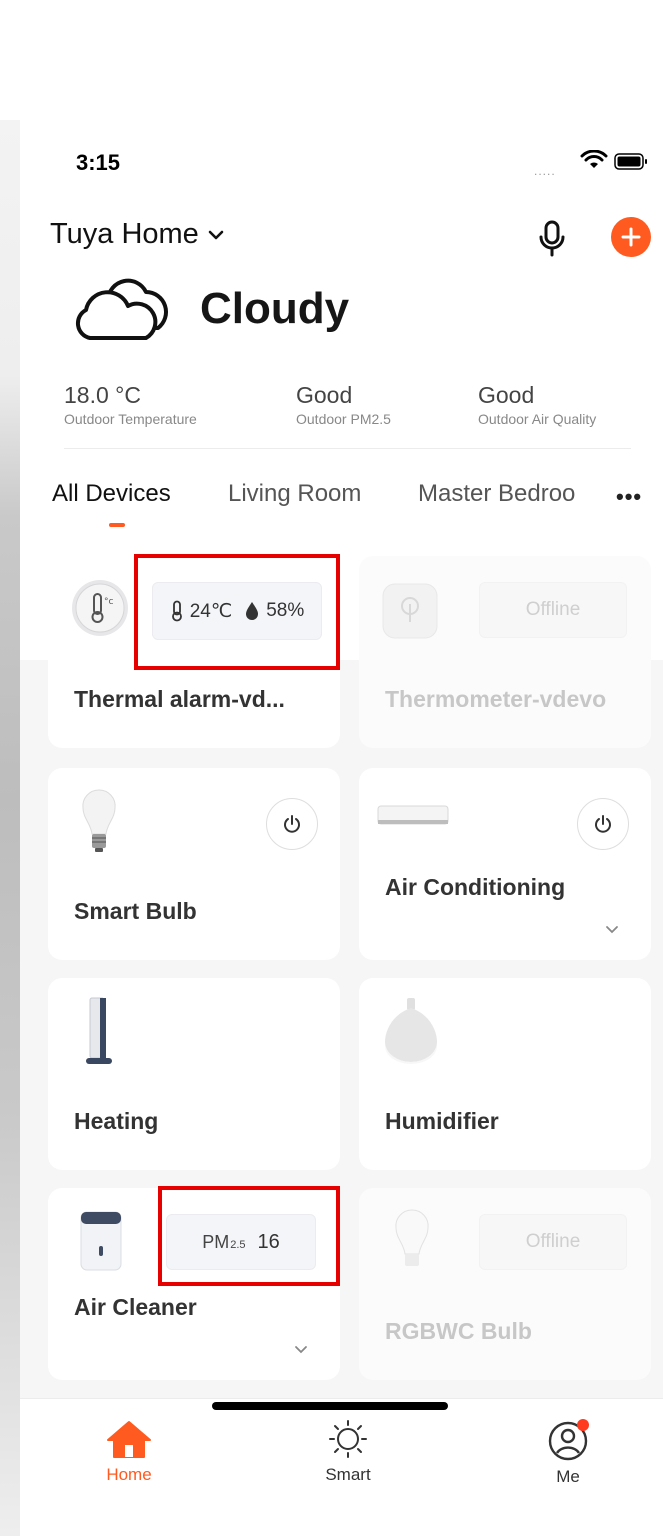 This screenshot has width=663, height=1536. What do you see at coordinates (109, 602) in the screenshot?
I see `svg-text: °c` at bounding box center [109, 602].